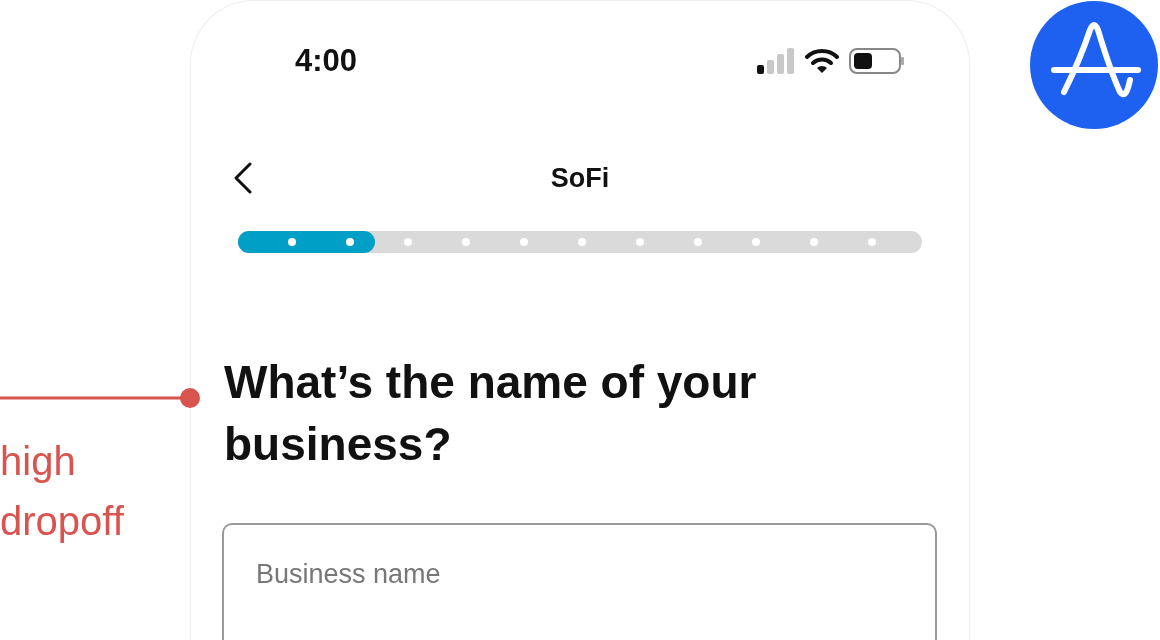 This screenshot has height=640, width=1160. I want to click on signal-icon, so click(776, 61).